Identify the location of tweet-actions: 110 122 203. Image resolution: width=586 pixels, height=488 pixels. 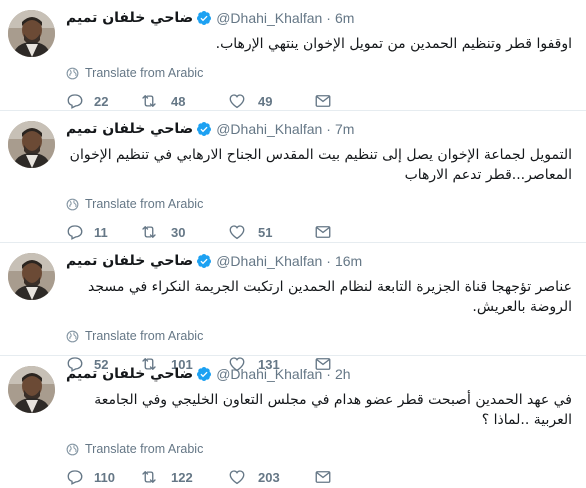
(321, 477).